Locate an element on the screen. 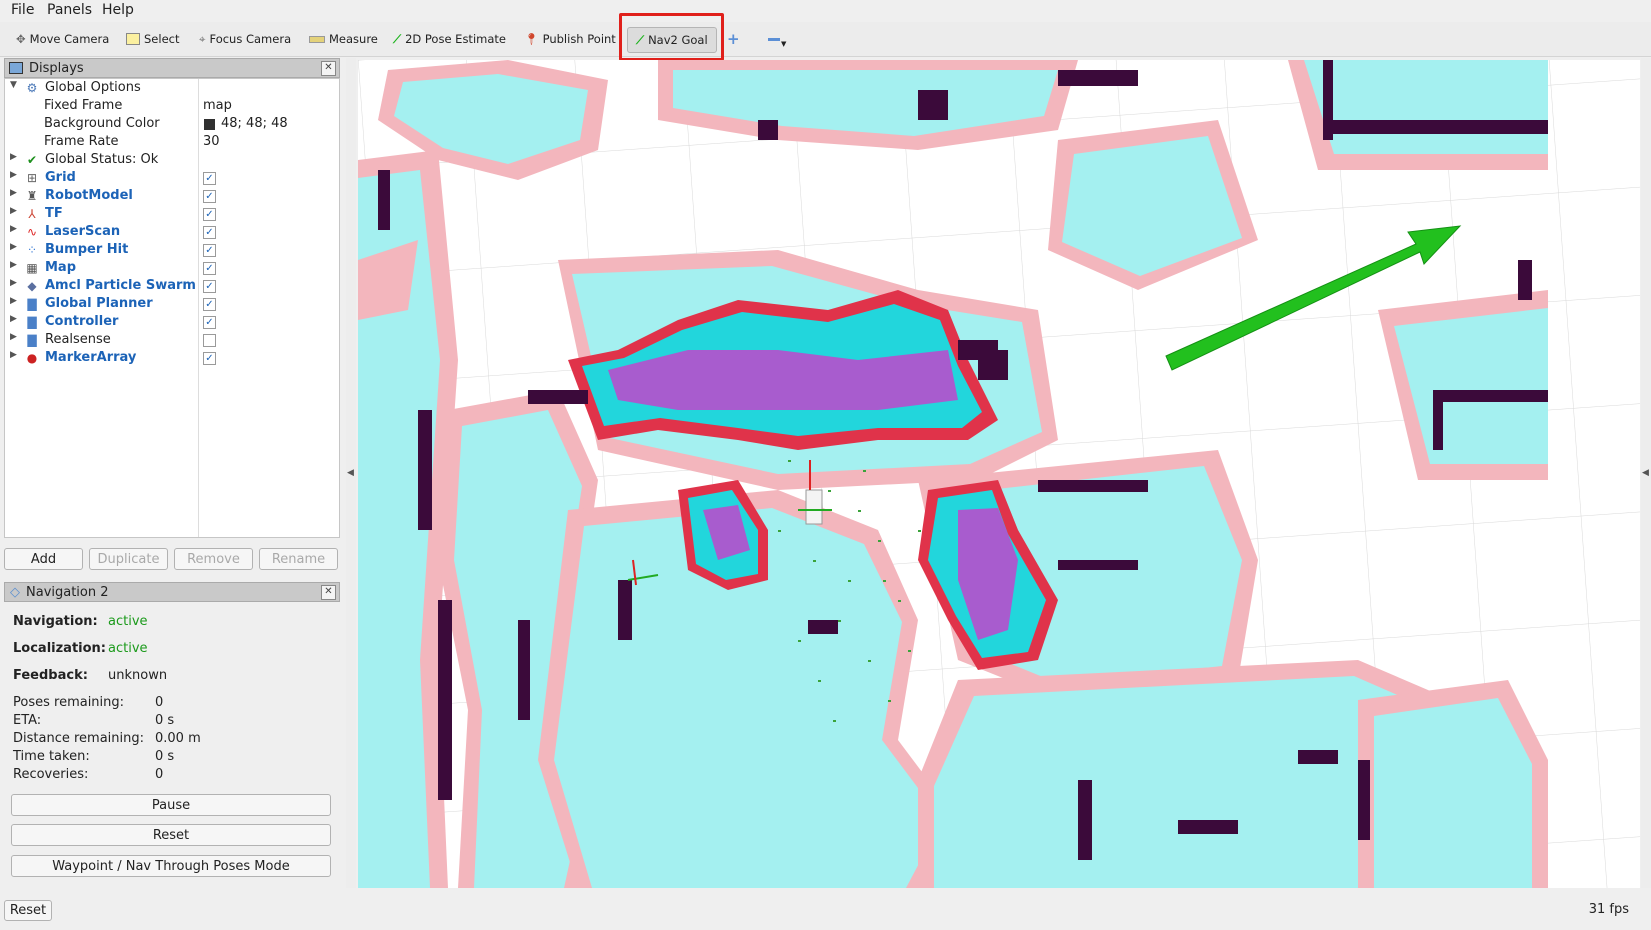  global-planner-checkbox: ✓ is located at coordinates (209, 304).